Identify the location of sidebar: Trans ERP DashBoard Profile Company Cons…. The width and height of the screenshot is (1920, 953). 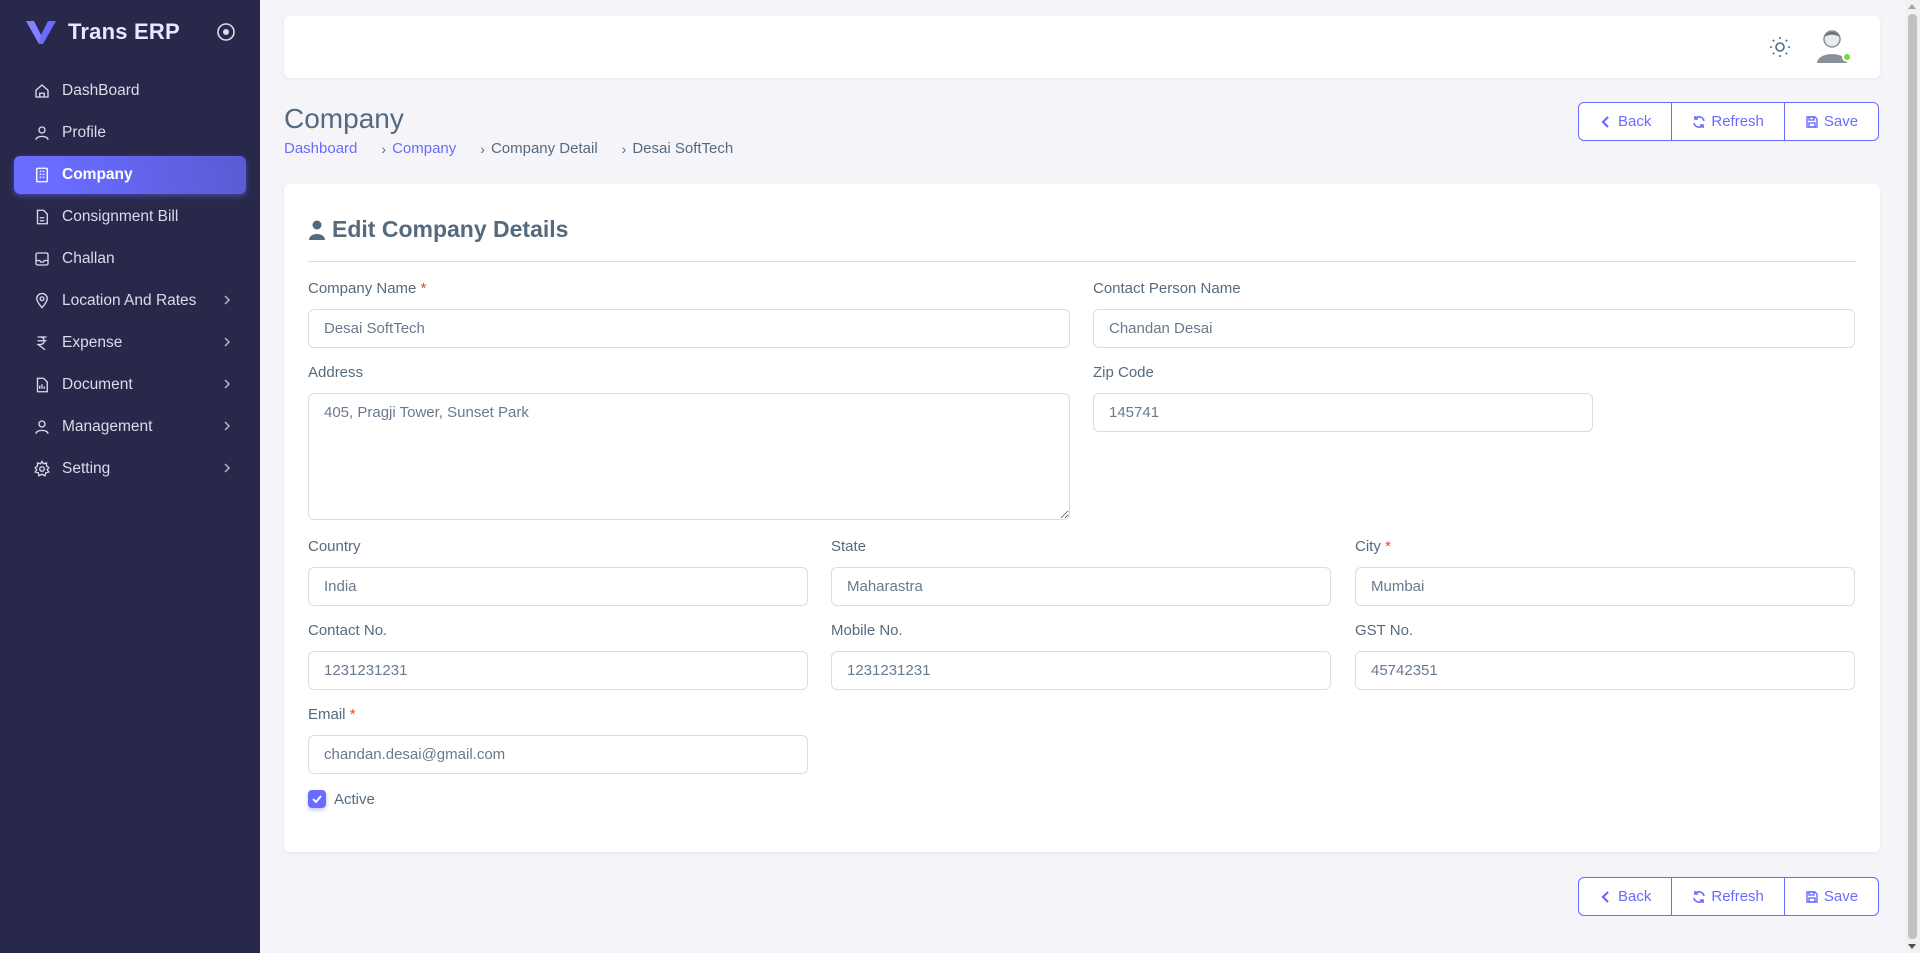
(130, 476).